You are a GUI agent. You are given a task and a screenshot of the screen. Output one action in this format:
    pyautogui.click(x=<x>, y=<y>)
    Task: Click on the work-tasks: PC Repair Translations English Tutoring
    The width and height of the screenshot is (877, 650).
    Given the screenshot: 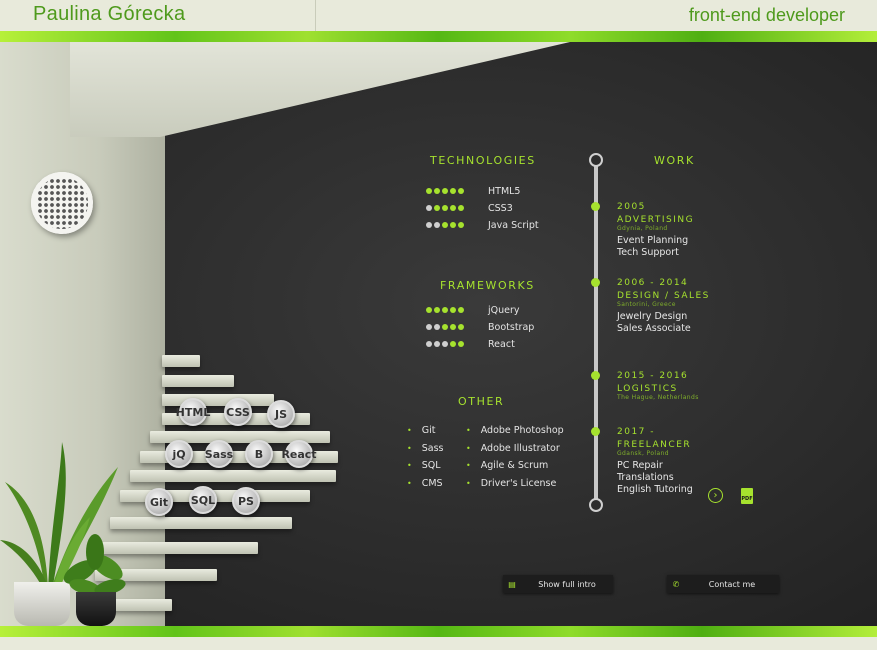 What is the action you would take?
    pyautogui.click(x=697, y=478)
    